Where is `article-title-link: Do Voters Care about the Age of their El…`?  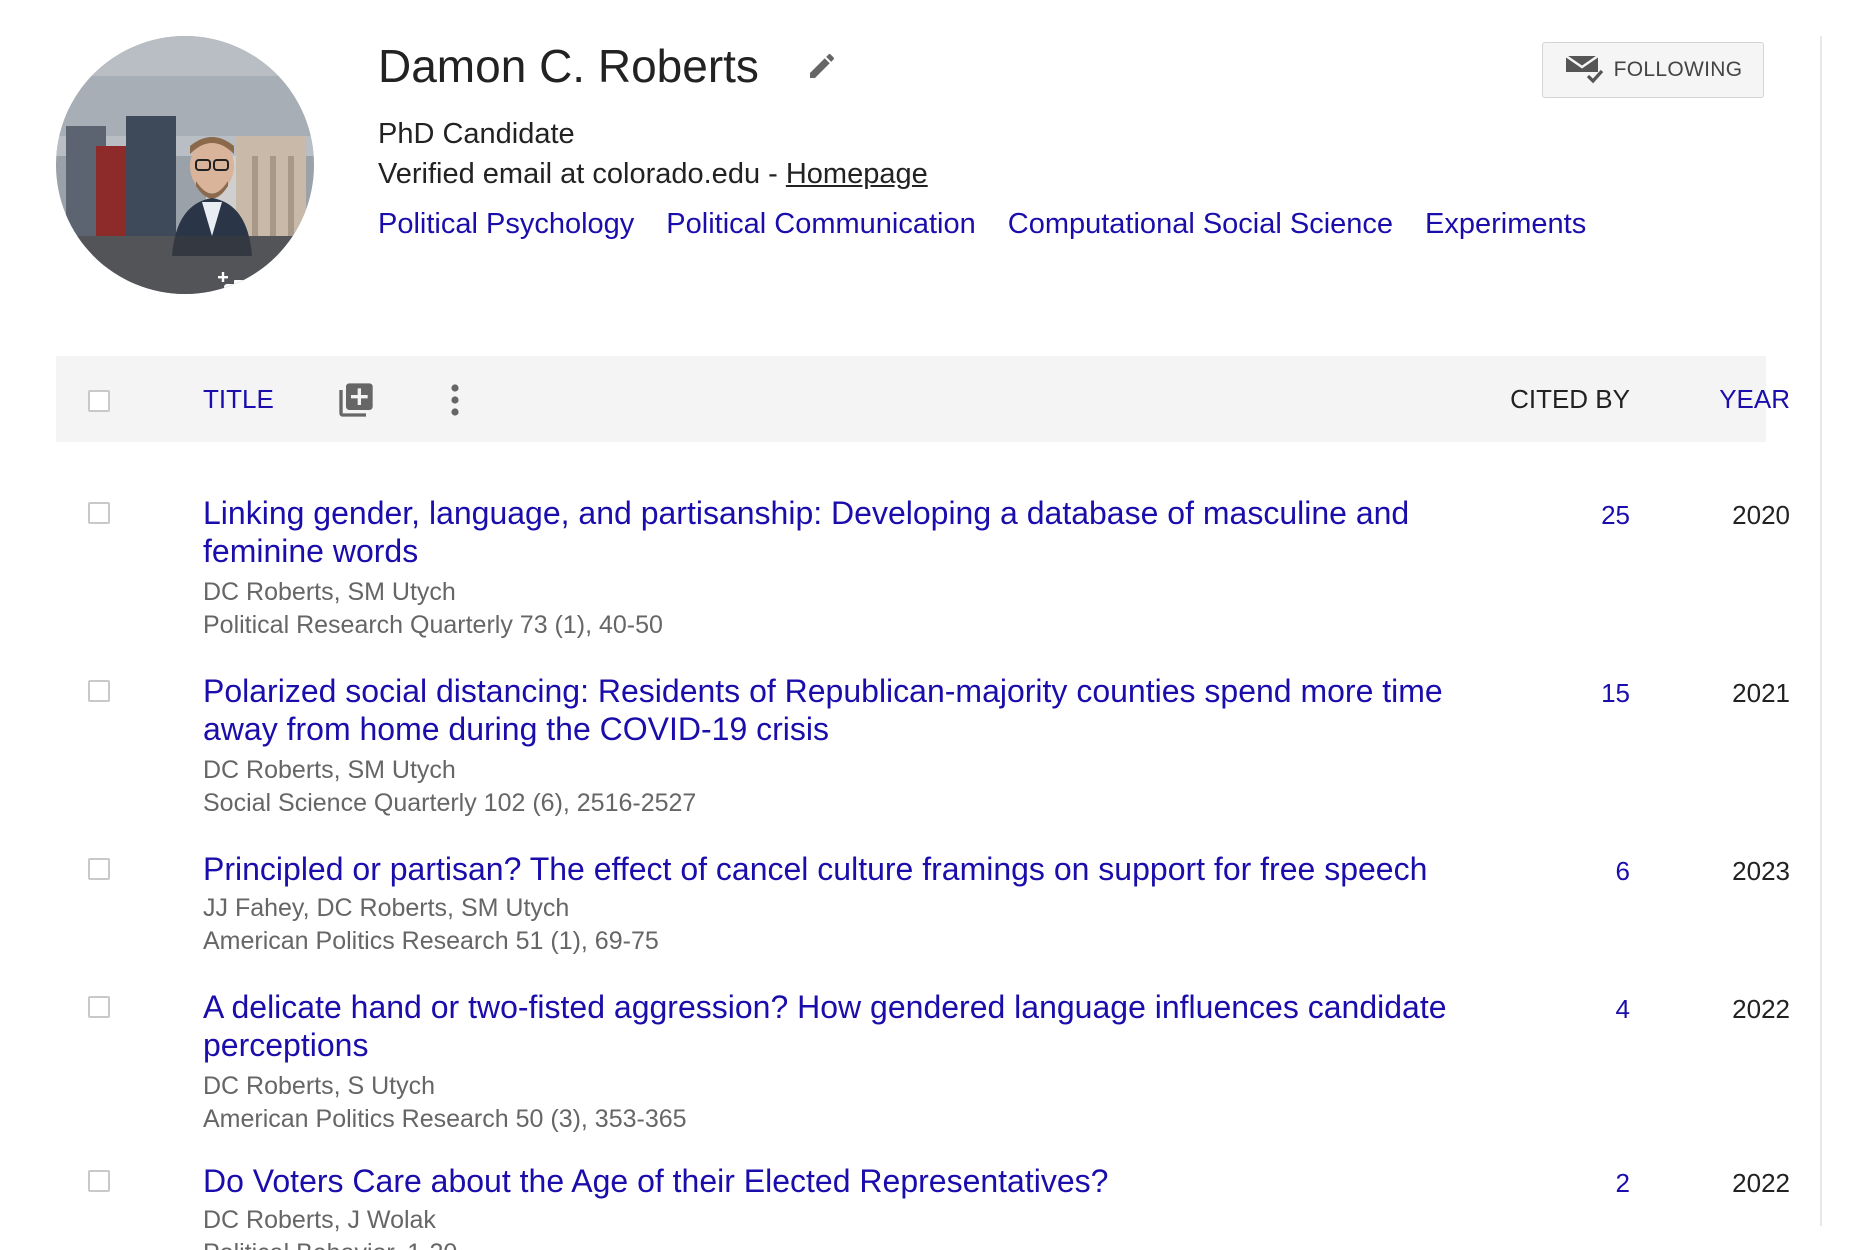 article-title-link: Do Voters Care about the Age of their El… is located at coordinates (838, 1181).